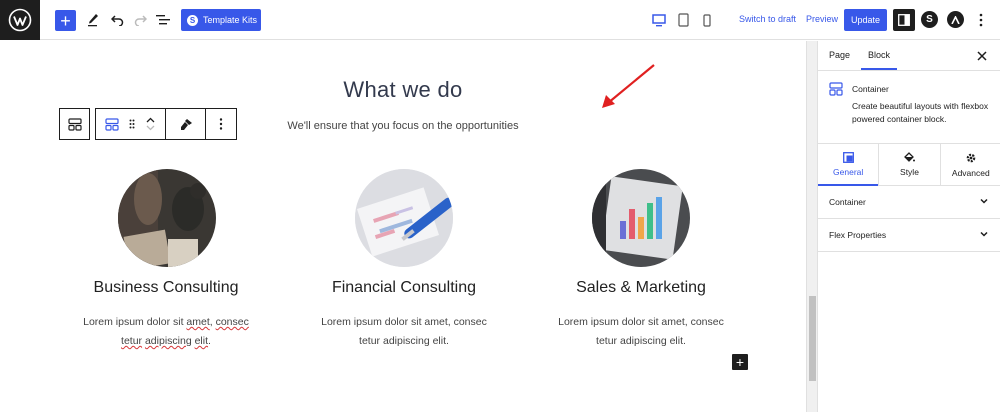 The width and height of the screenshot is (1000, 412). Describe the element at coordinates (162, 20) in the screenshot. I see `document-overview-icon` at that location.